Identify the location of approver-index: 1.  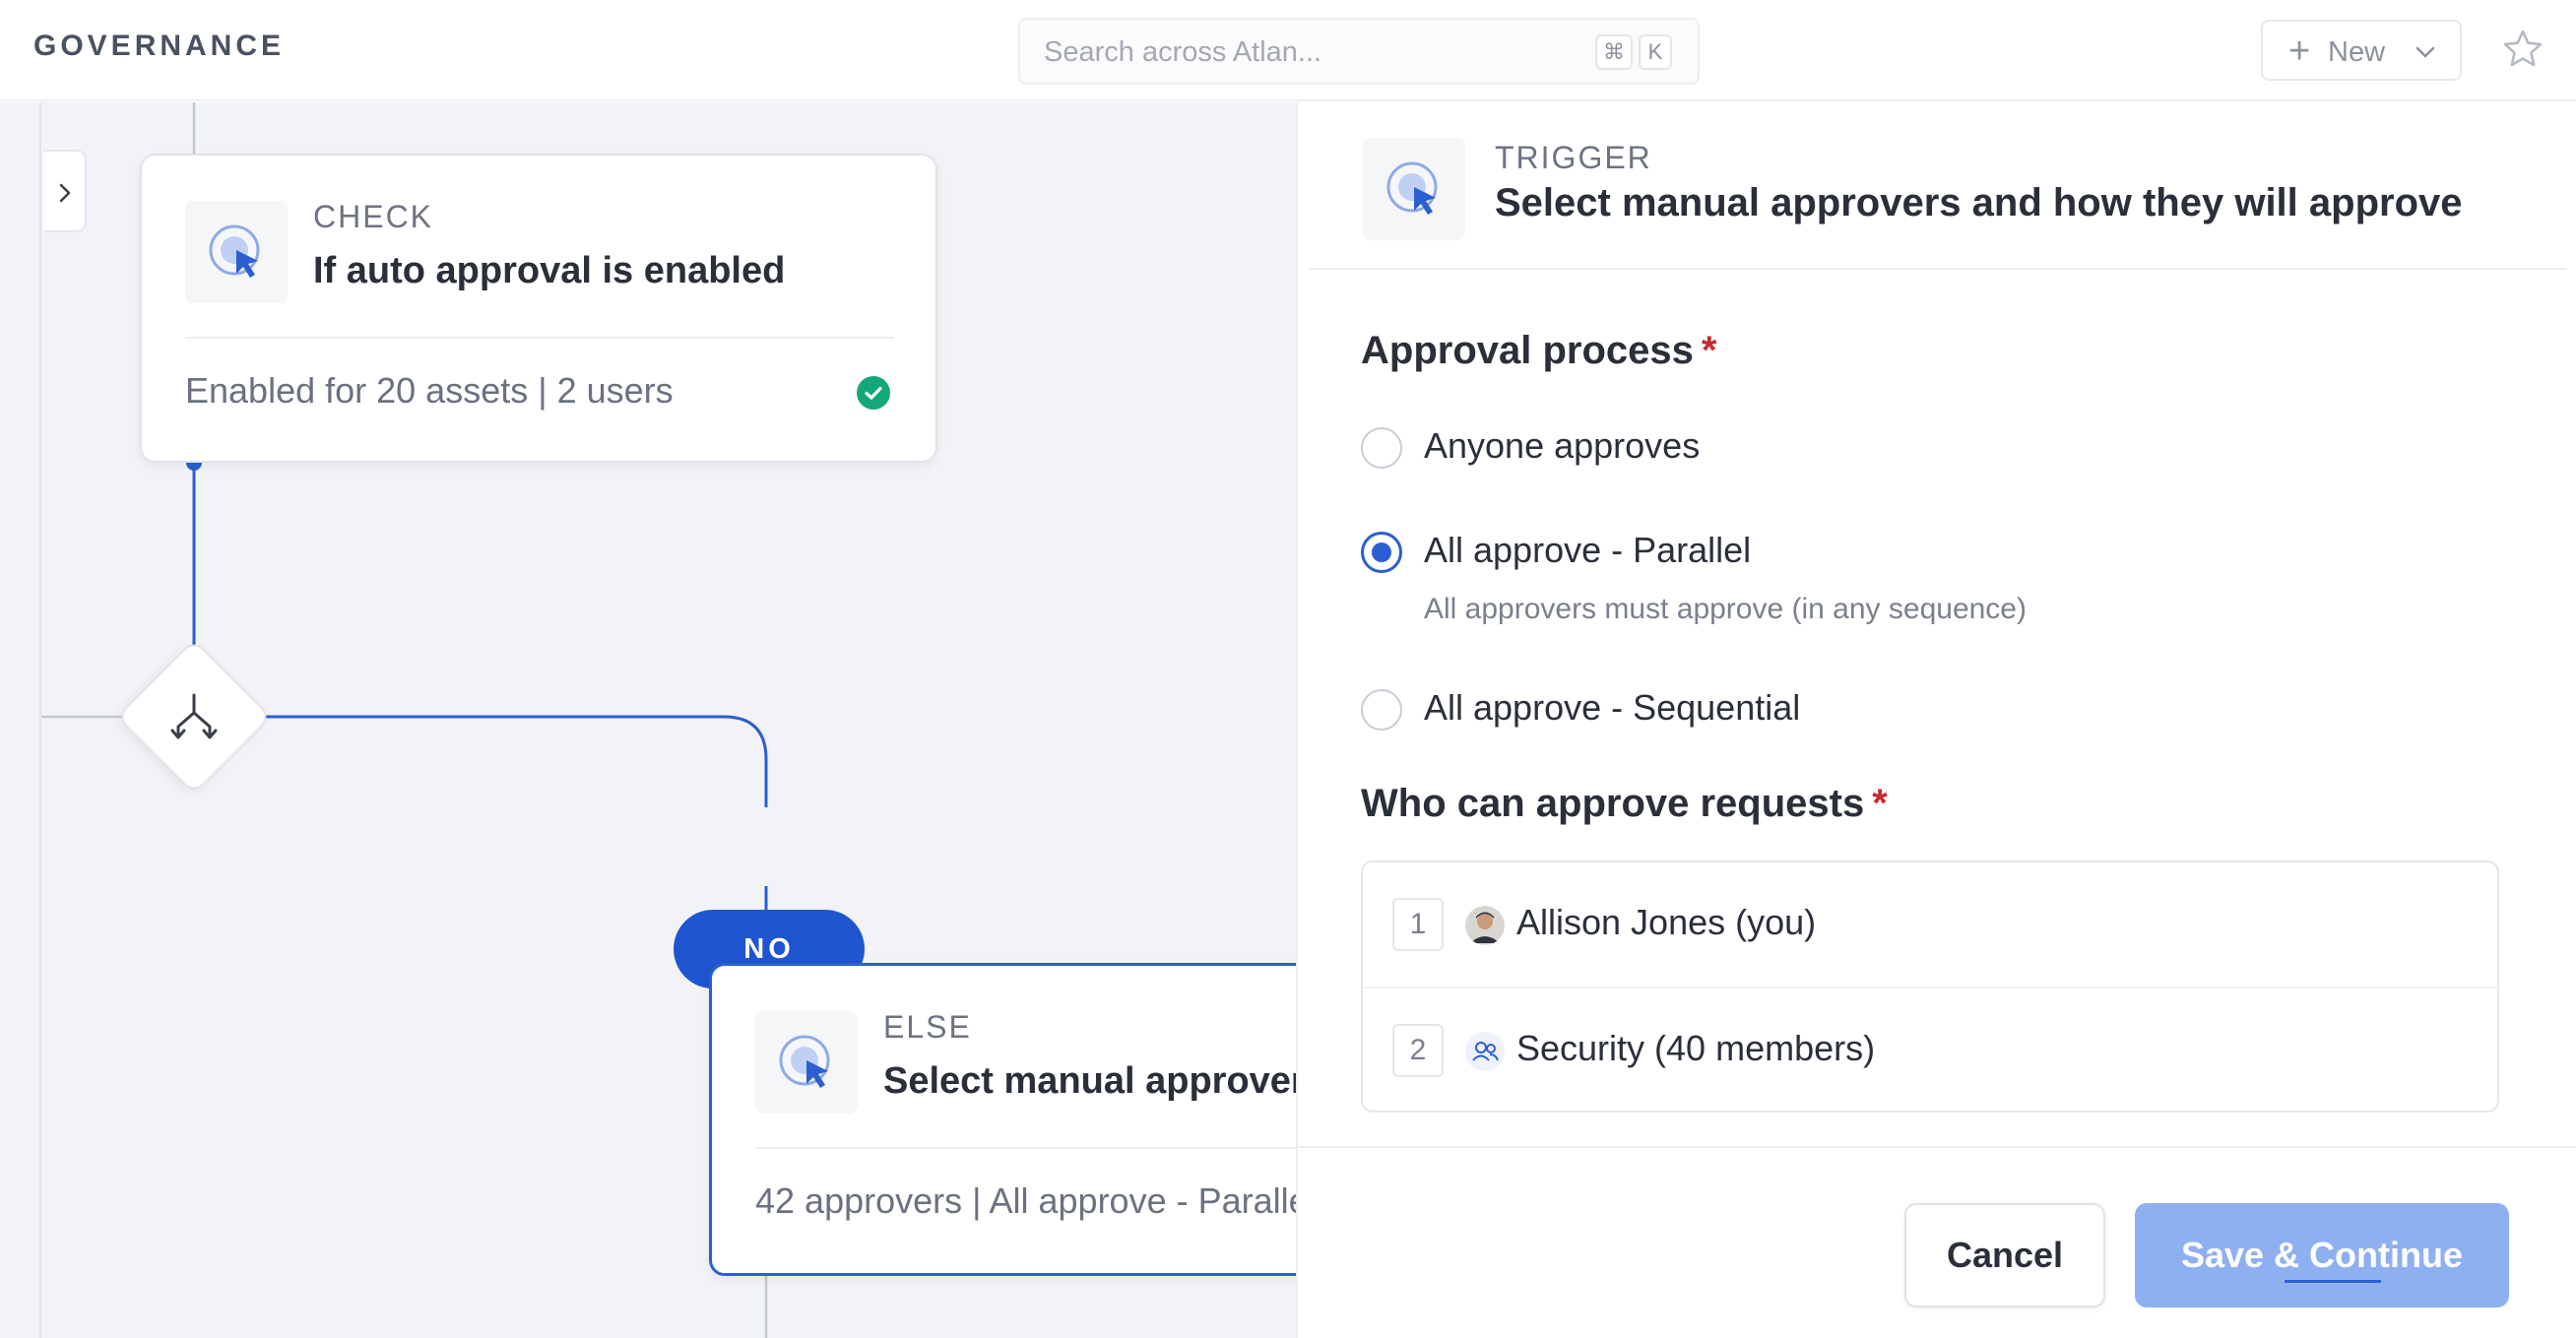
(1418, 924).